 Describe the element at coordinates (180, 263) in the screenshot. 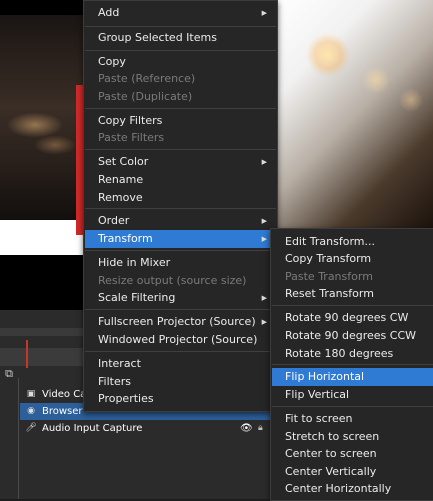

I see `menu-item-hide-in-mixer: Hide in Mixer` at that location.